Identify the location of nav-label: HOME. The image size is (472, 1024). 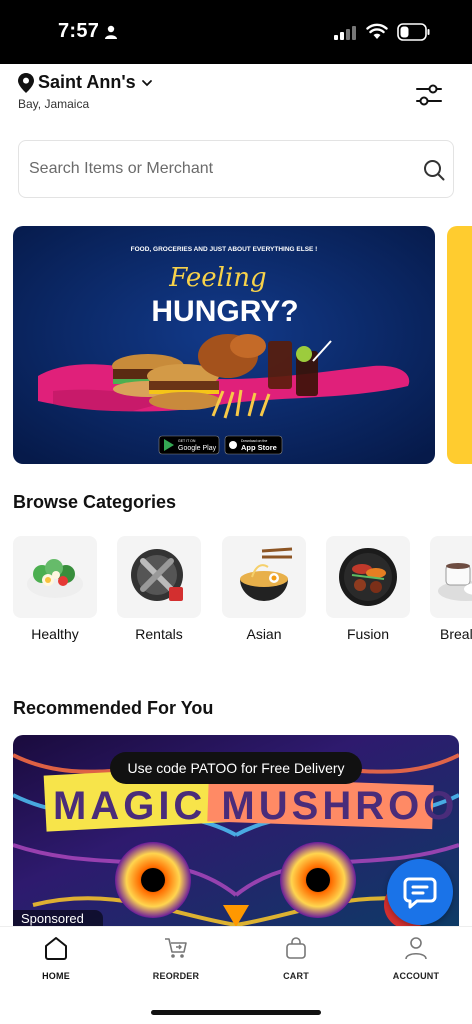
(56, 976).